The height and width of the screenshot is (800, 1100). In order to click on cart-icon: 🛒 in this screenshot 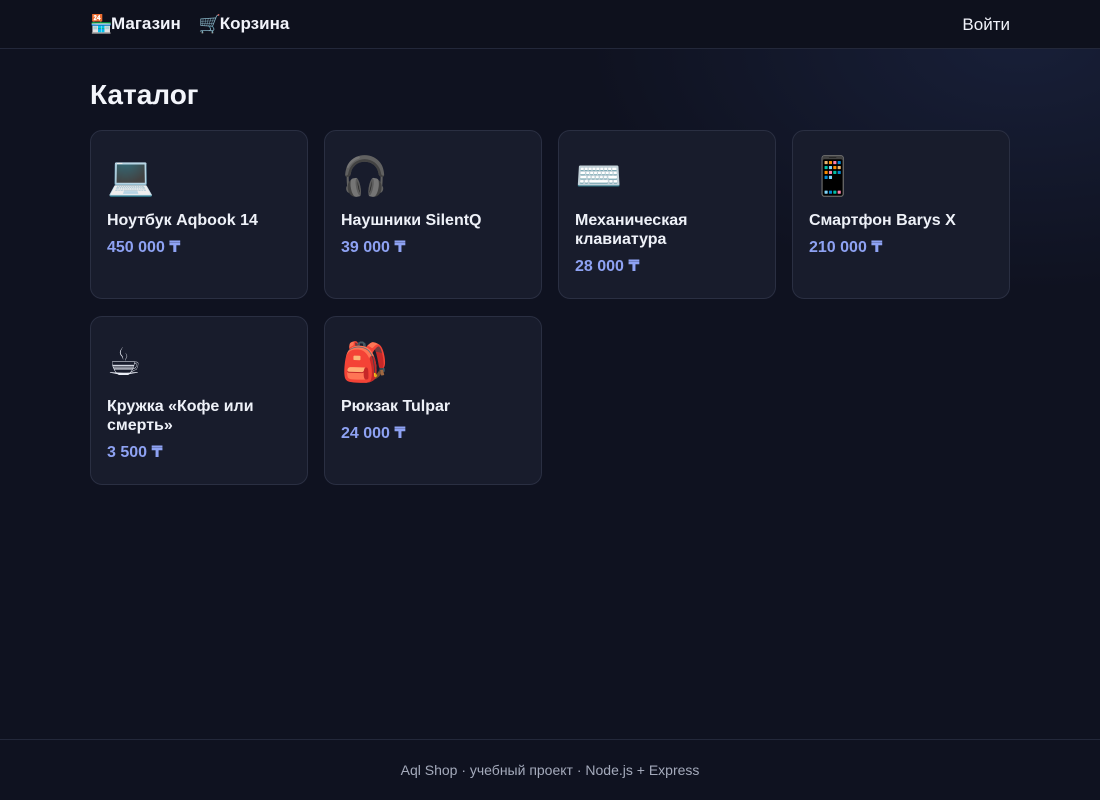, I will do `click(210, 24)`.